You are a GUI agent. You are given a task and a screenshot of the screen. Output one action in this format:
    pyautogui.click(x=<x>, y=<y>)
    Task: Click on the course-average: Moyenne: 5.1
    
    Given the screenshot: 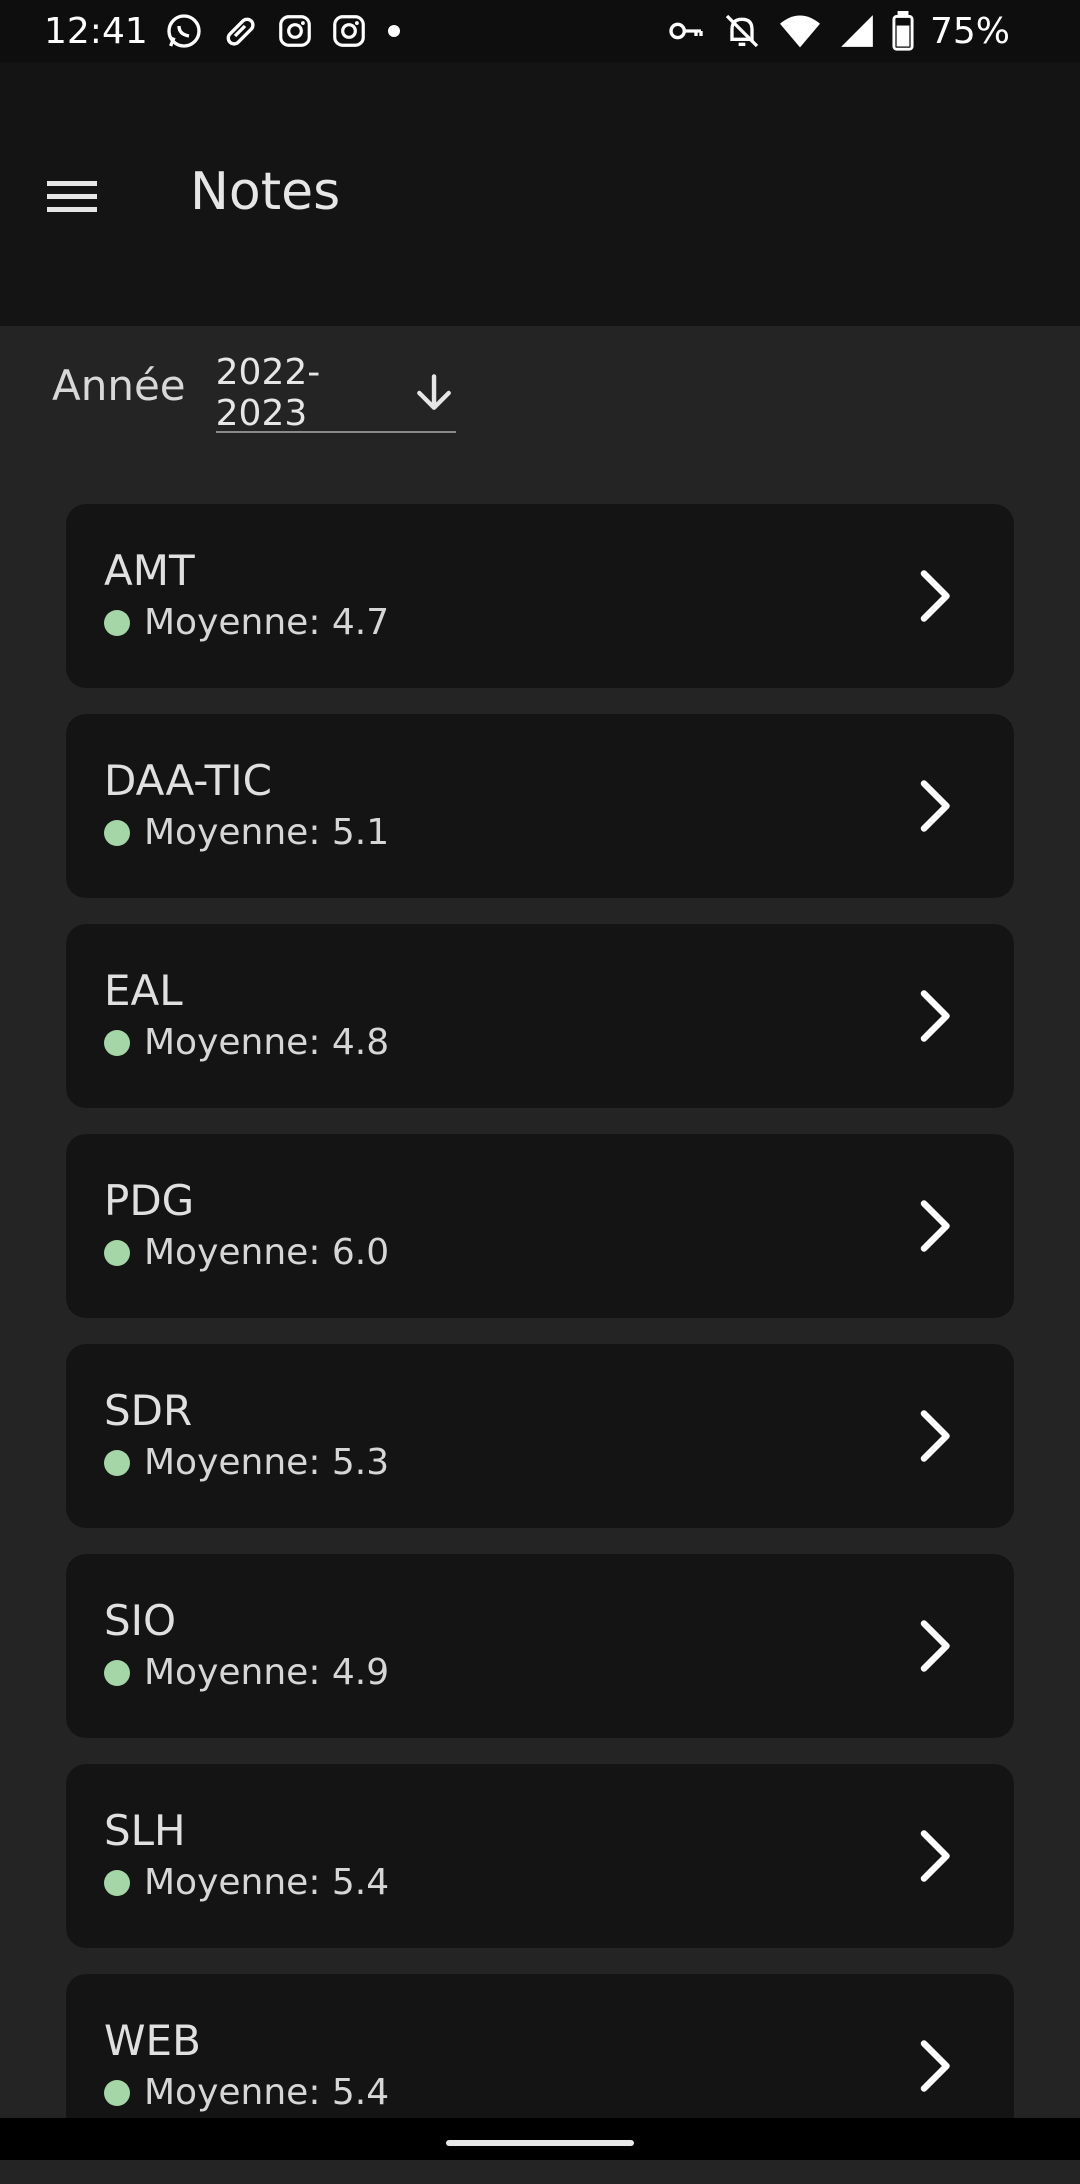 What is the action you would take?
    pyautogui.click(x=246, y=832)
    